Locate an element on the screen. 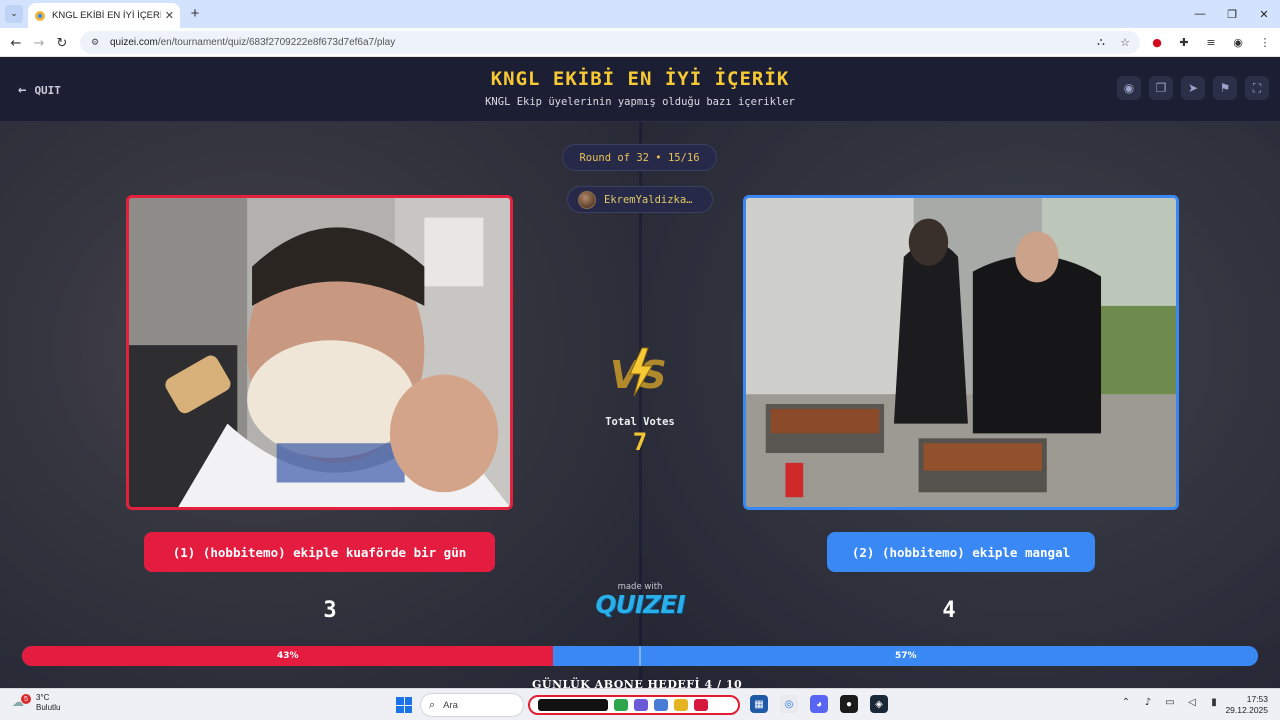 This screenshot has width=1280, height=720. fullscreen-button: ⛶ is located at coordinates (1257, 88).